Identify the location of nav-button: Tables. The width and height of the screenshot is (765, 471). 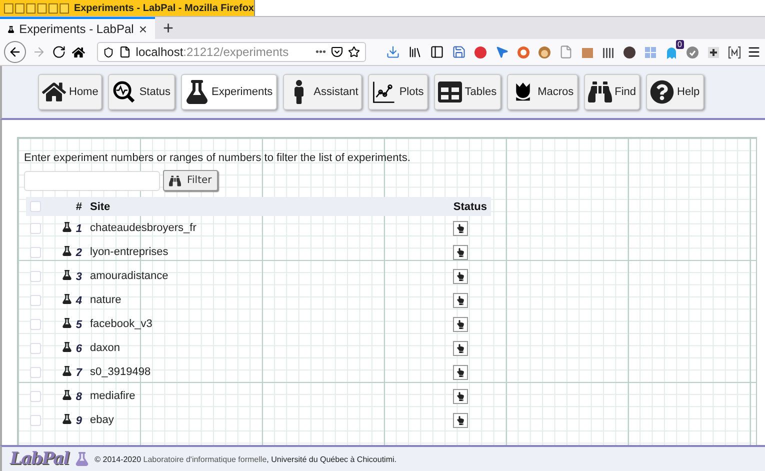
(467, 92).